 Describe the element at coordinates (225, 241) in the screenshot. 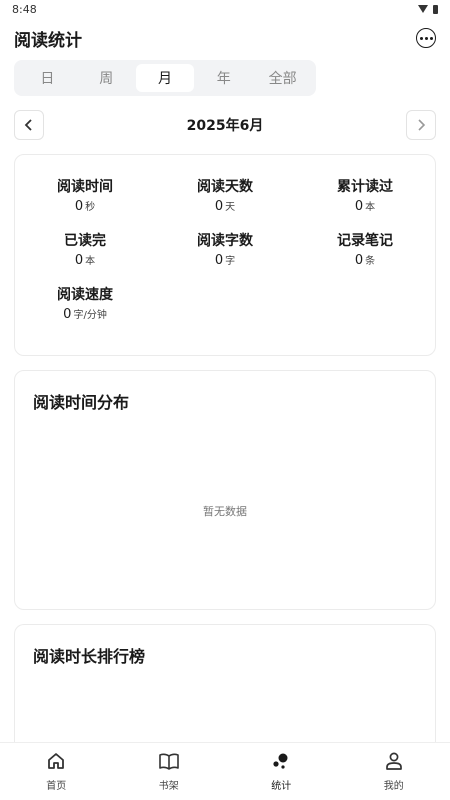

I see `stat-label: 阅读字数` at that location.